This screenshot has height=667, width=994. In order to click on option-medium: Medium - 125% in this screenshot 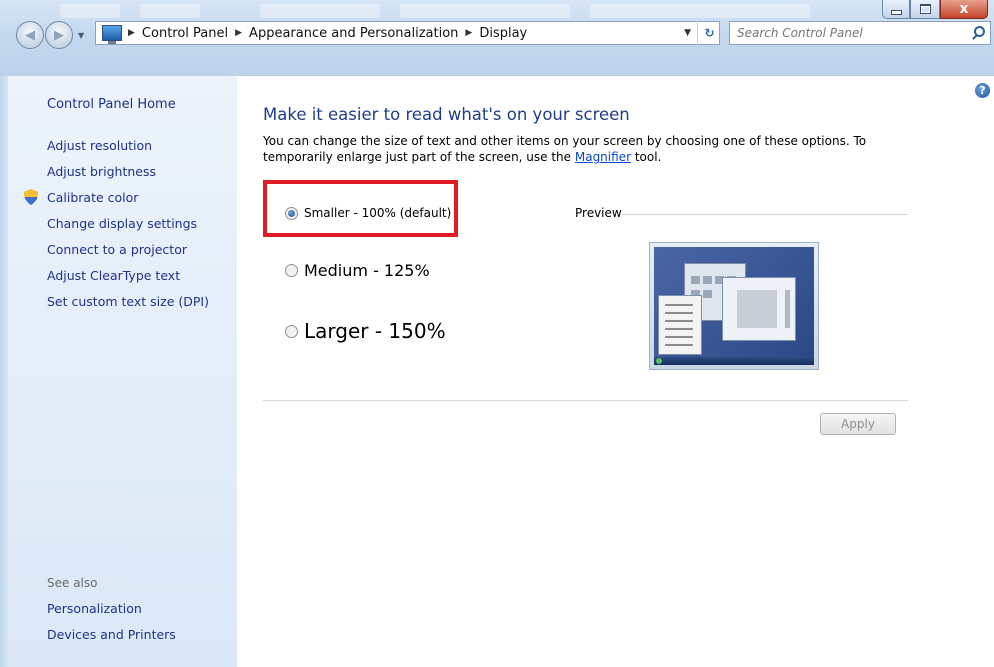, I will do `click(357, 270)`.